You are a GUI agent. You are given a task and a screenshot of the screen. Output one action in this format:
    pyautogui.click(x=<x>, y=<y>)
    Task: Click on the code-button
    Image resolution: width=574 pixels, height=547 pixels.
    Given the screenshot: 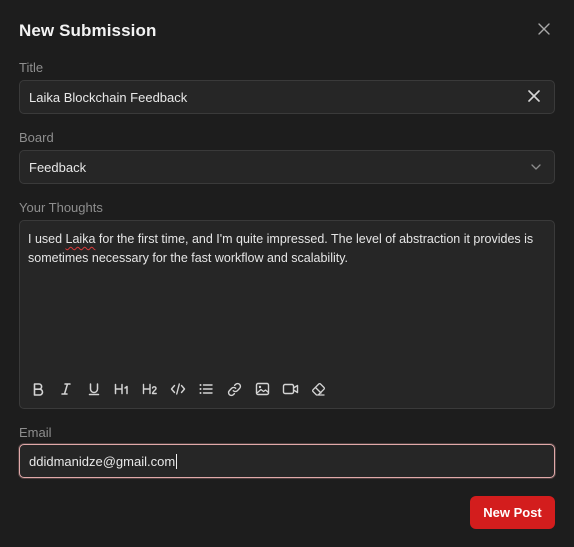 What is the action you would take?
    pyautogui.click(x=178, y=389)
    